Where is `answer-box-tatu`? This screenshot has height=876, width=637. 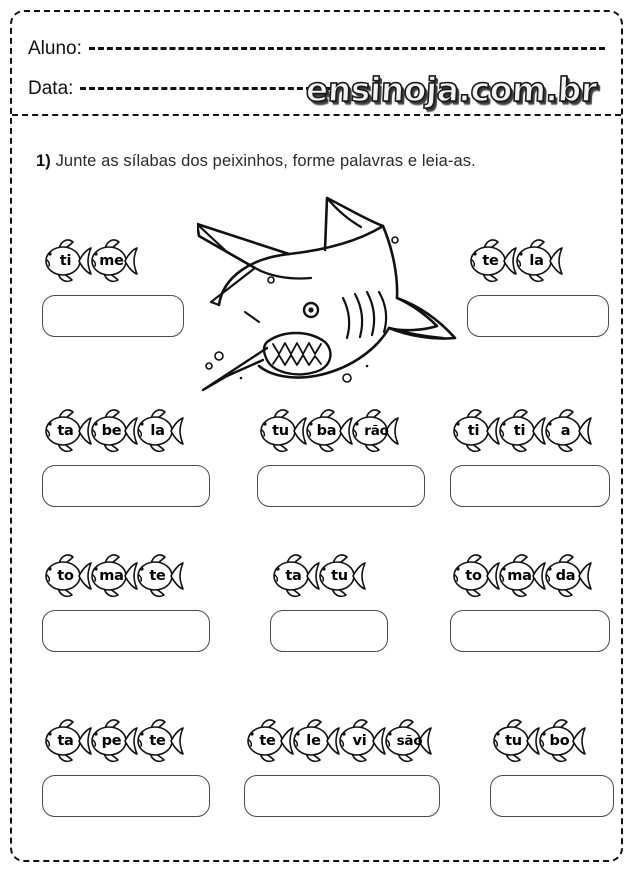
answer-box-tatu is located at coordinates (329, 631).